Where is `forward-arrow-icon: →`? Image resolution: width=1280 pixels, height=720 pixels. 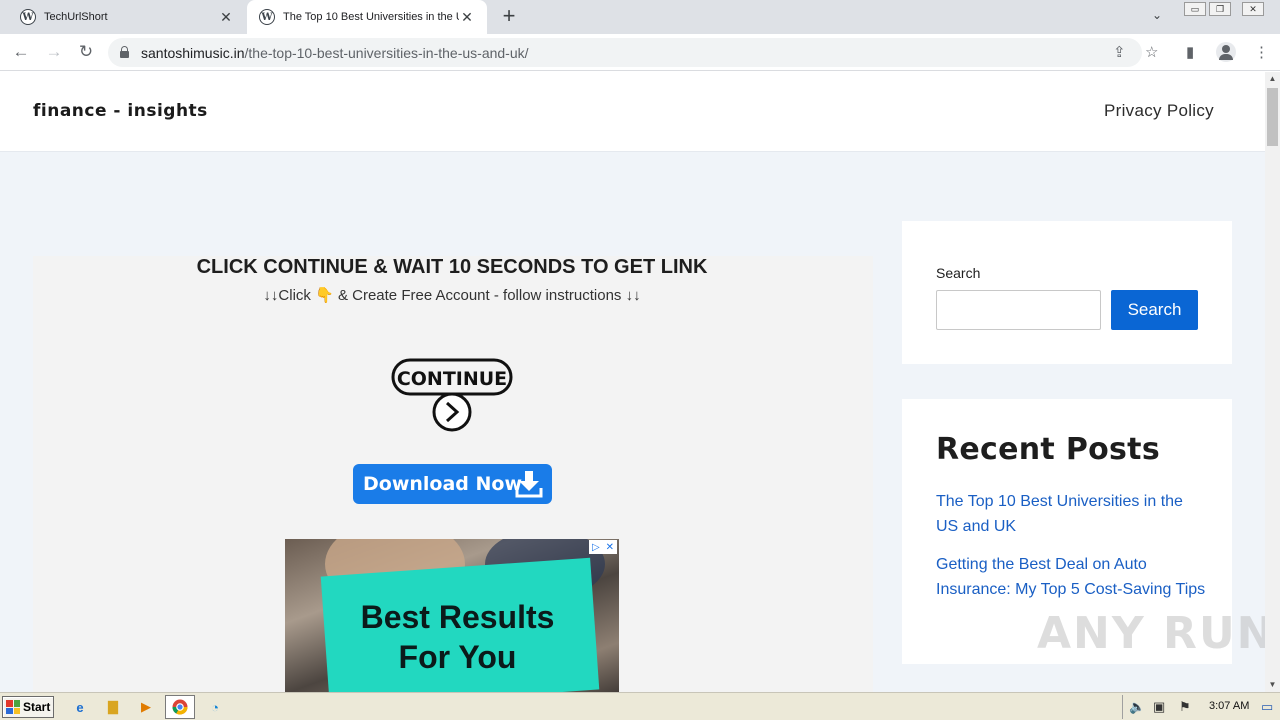 forward-arrow-icon: → is located at coordinates (54, 53).